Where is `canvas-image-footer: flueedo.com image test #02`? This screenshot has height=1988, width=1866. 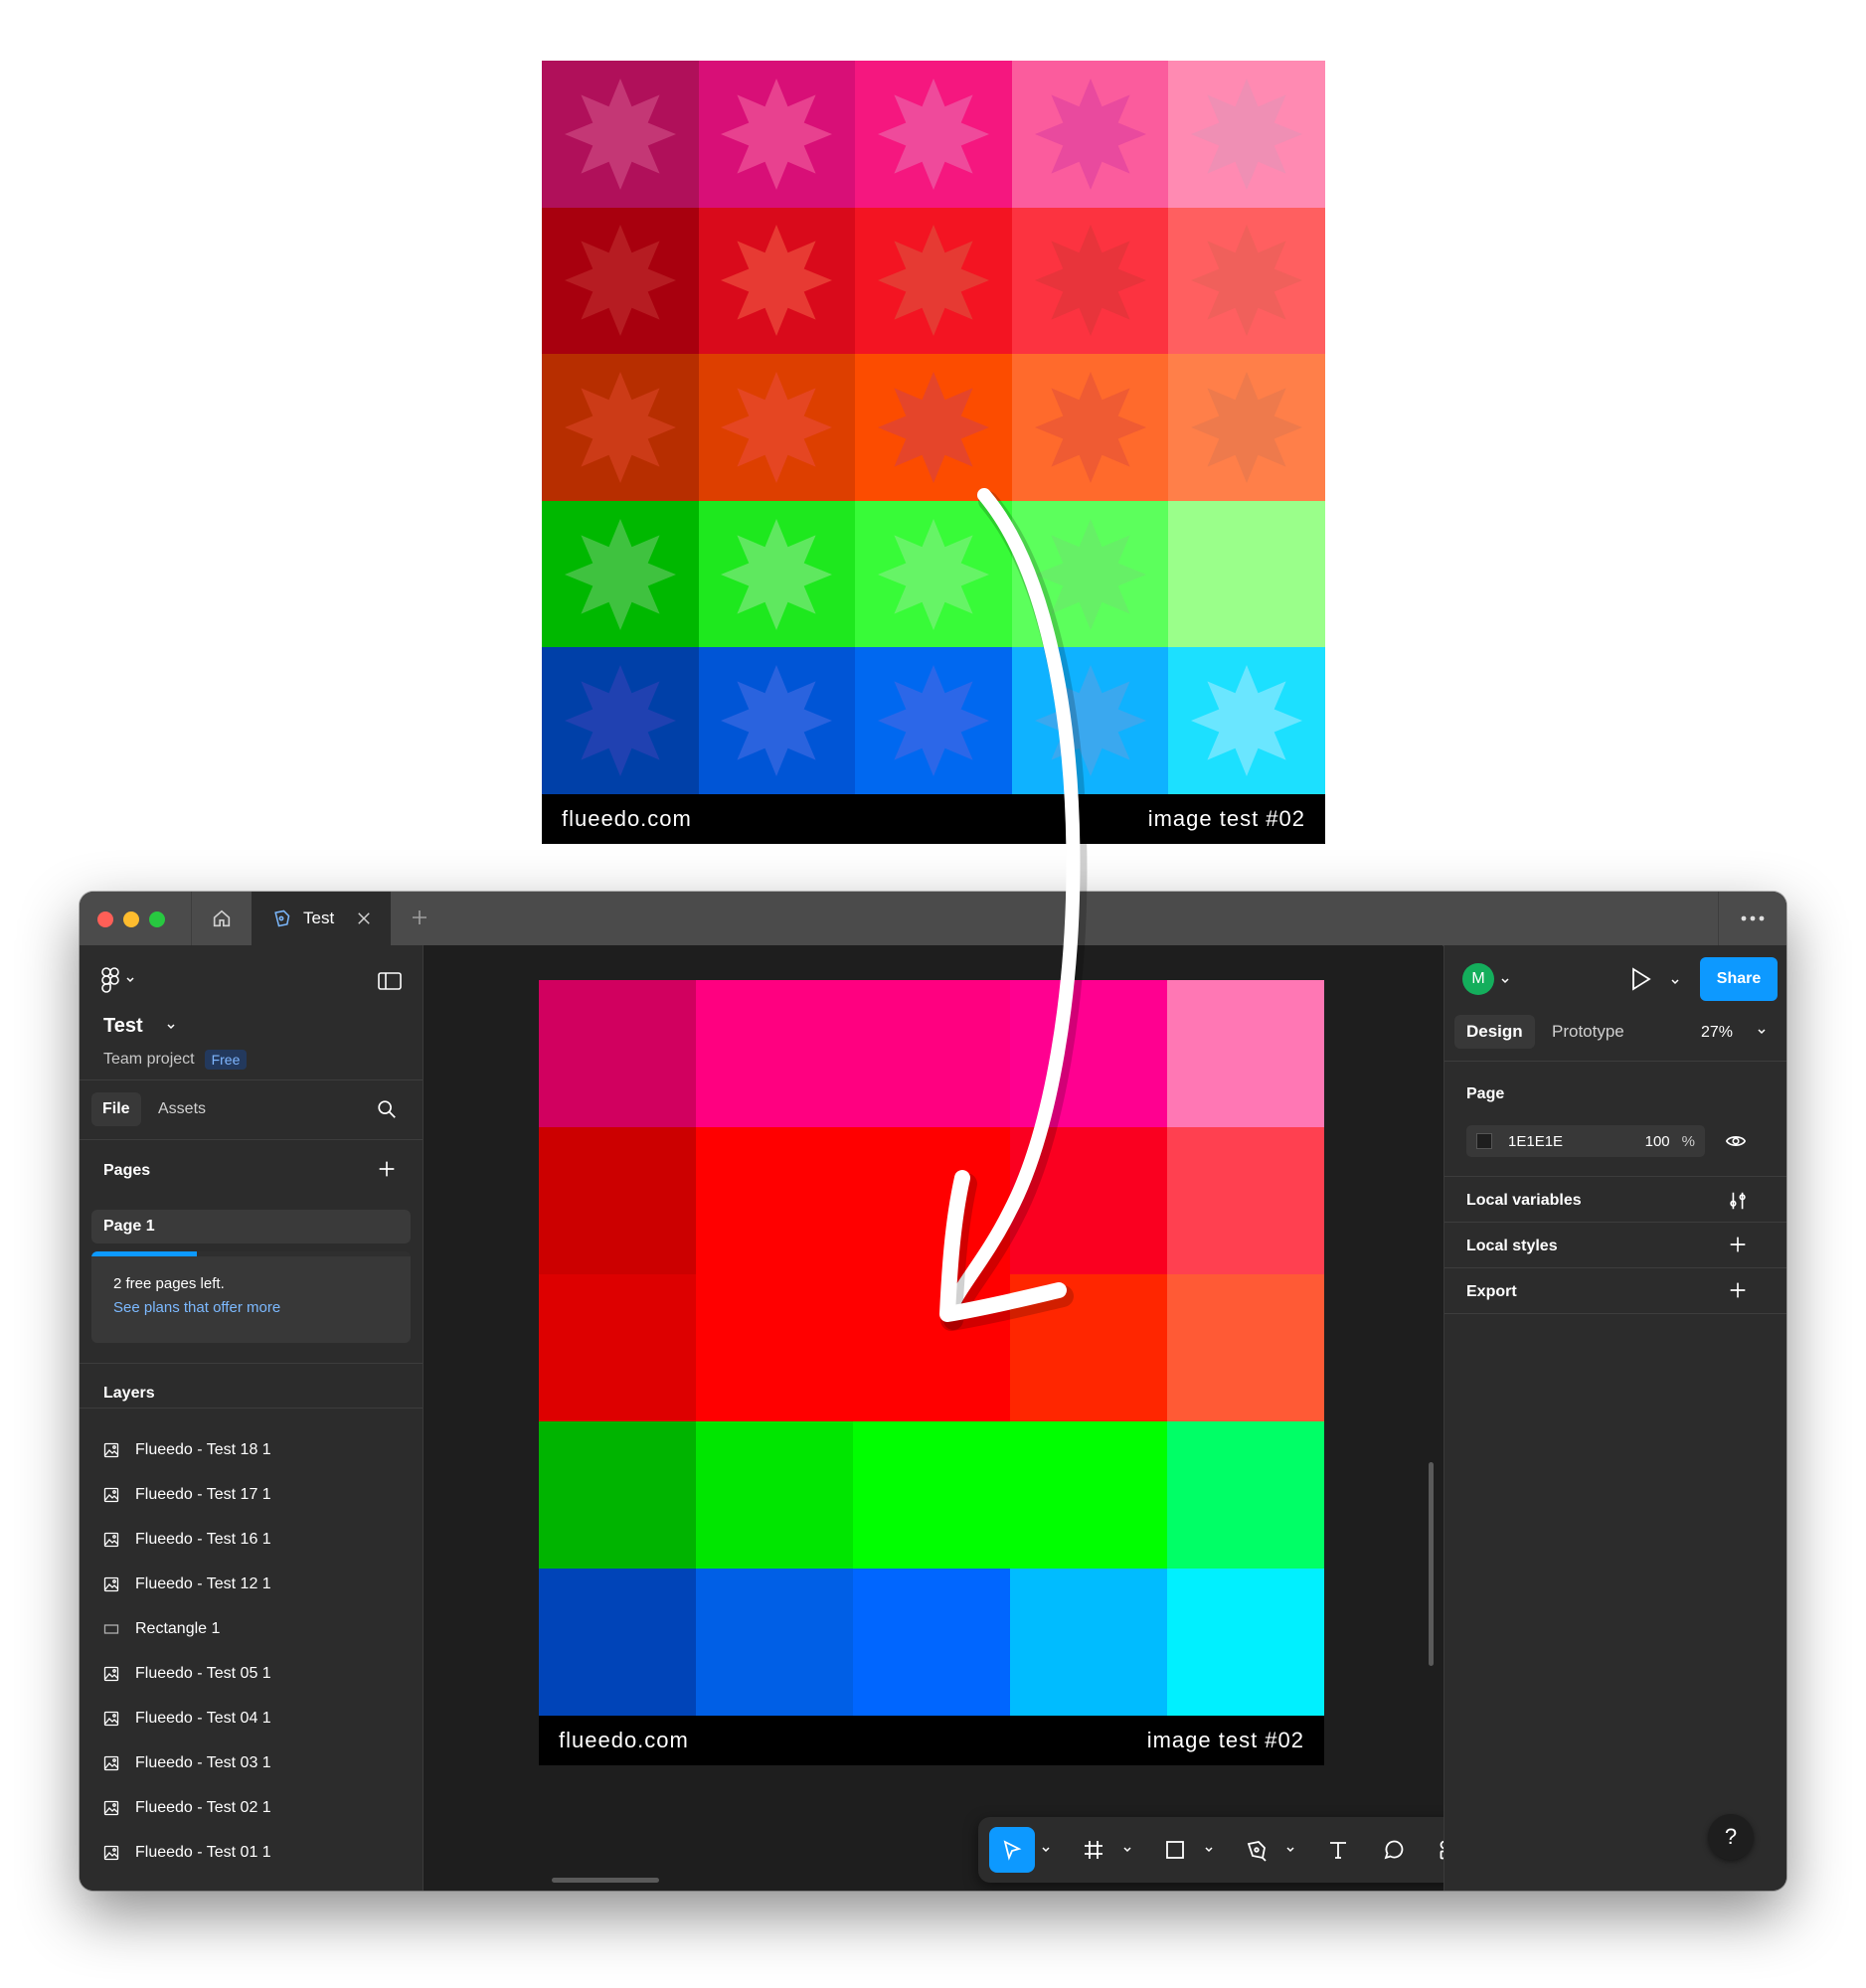 canvas-image-footer: flueedo.com image test #02 is located at coordinates (931, 1740).